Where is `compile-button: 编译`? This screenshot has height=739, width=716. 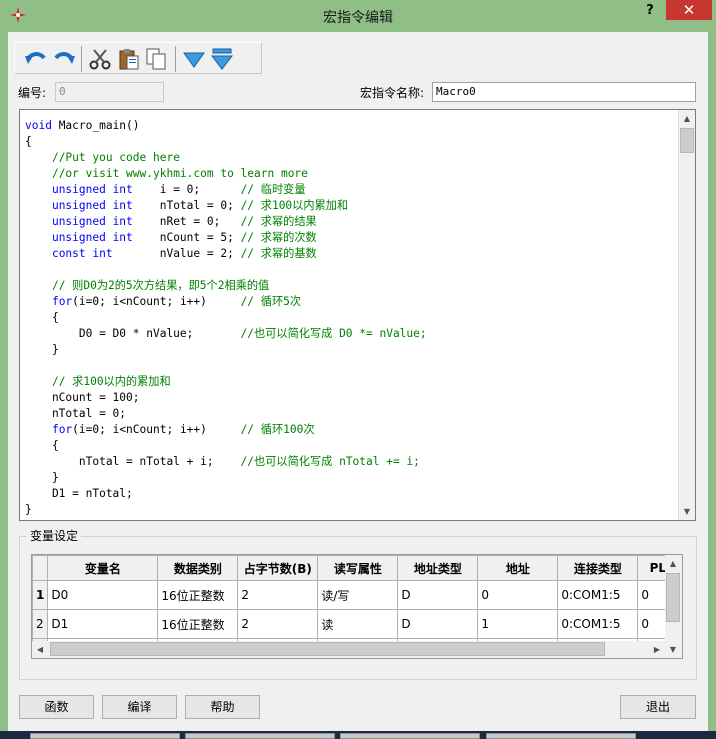
compile-button: 编译 is located at coordinates (139, 707).